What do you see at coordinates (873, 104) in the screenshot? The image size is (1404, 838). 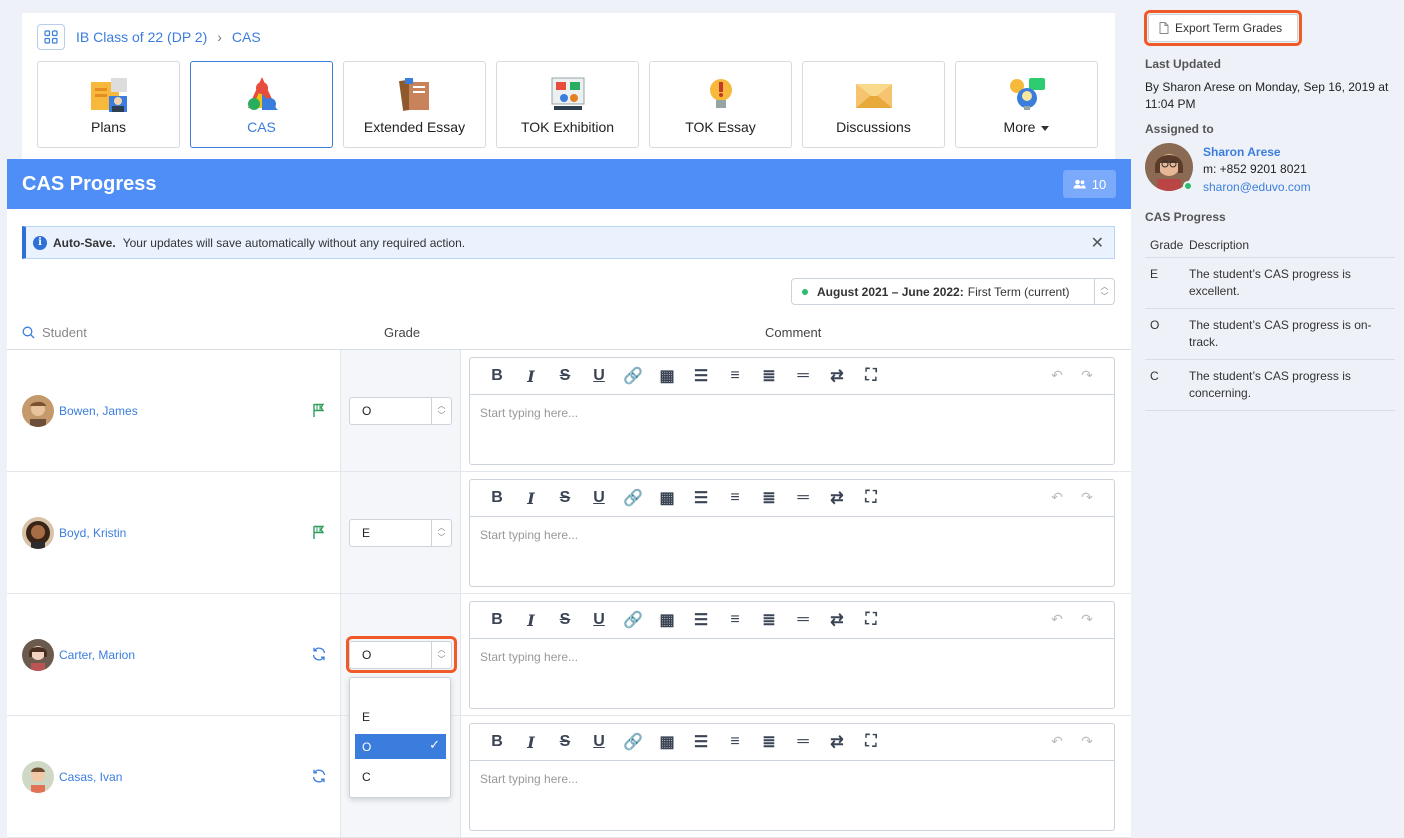 I see `tile-discussions: Discussions` at bounding box center [873, 104].